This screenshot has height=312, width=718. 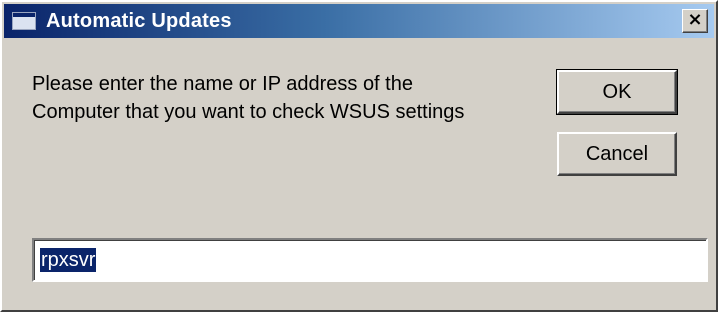 What do you see at coordinates (617, 154) in the screenshot?
I see `cancel-button: Cancel` at bounding box center [617, 154].